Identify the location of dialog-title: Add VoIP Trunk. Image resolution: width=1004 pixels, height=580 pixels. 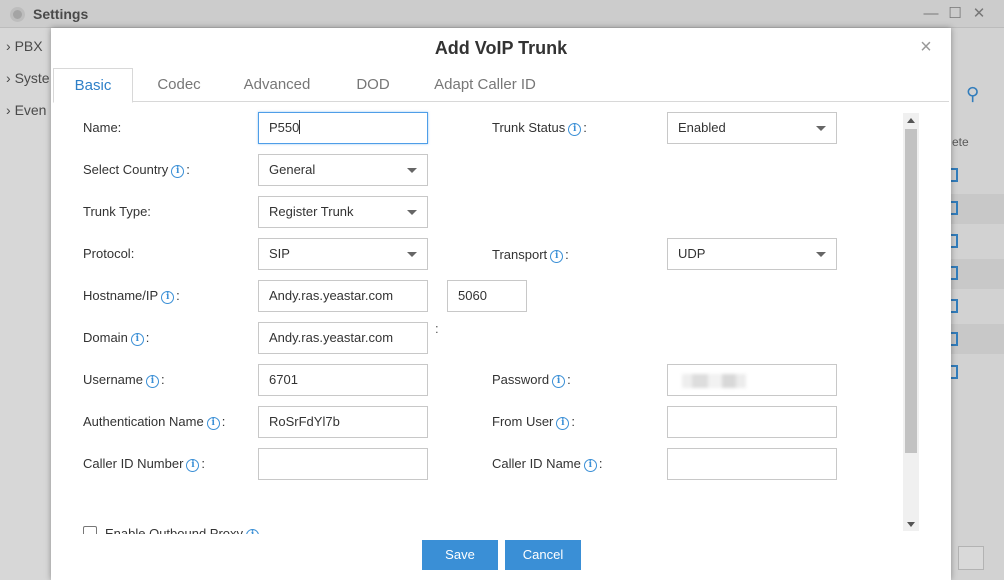
(501, 48).